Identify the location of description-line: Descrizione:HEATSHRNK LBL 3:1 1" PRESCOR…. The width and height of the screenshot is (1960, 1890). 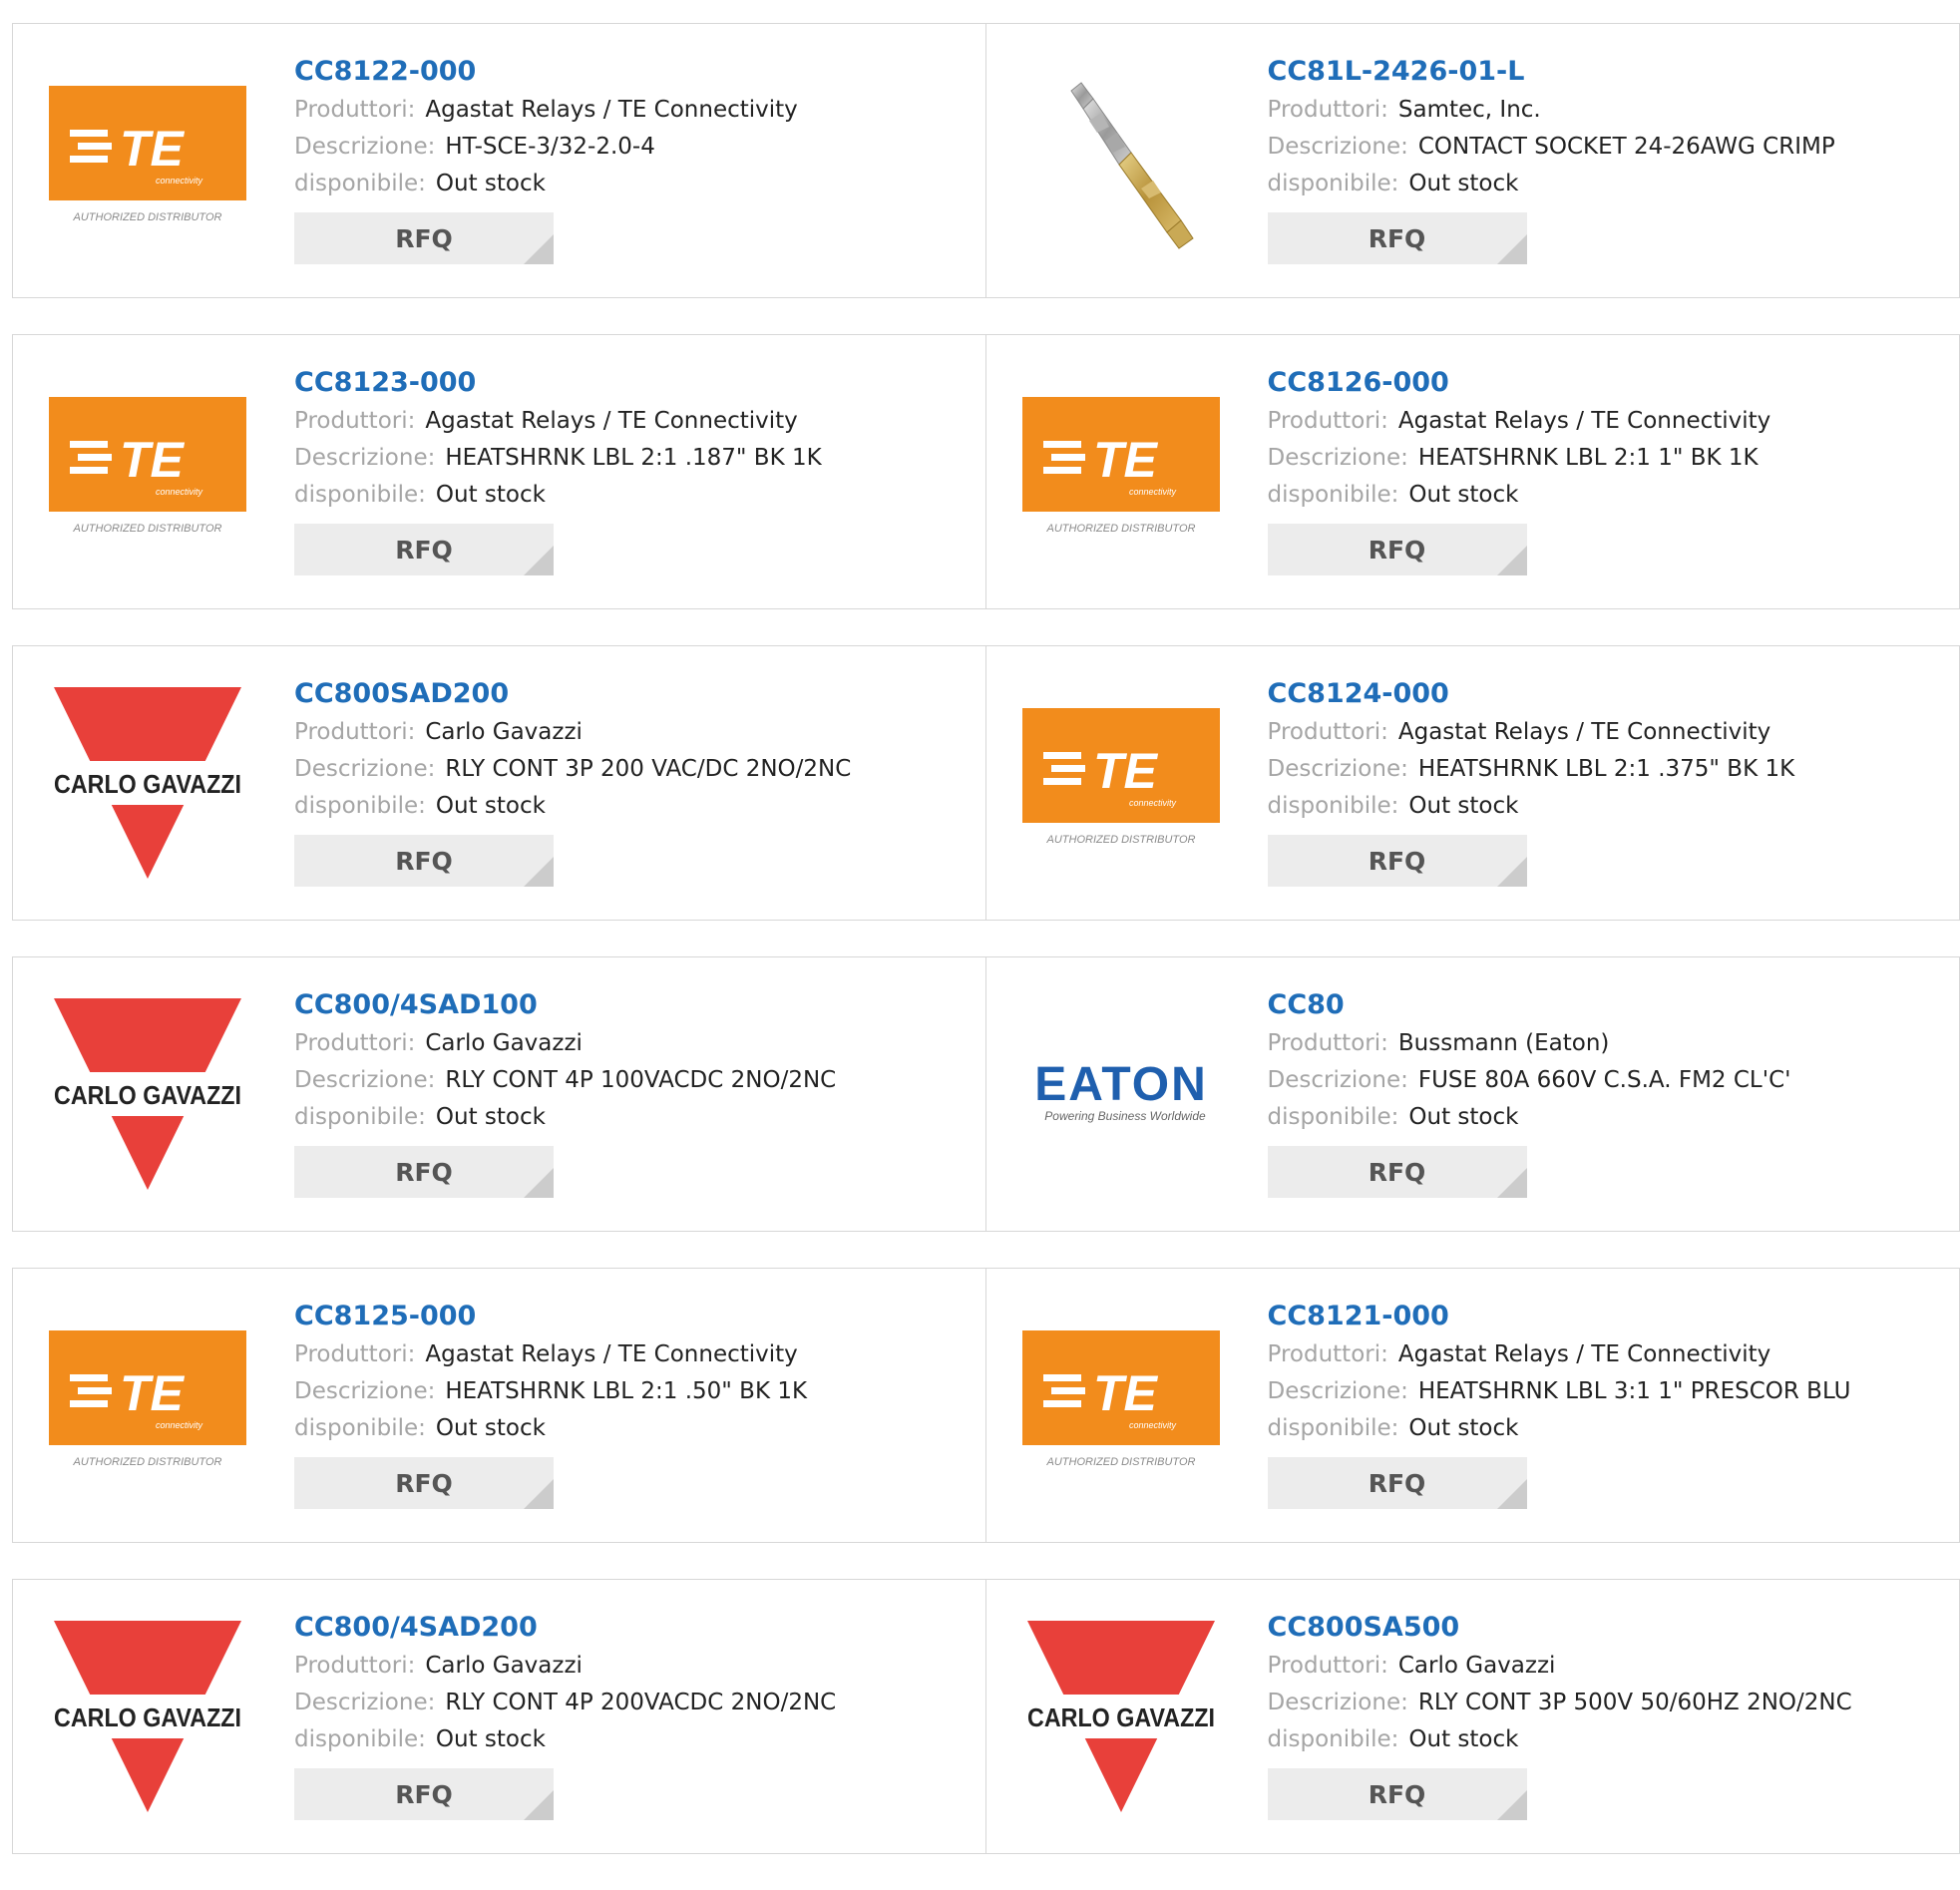
(1609, 1391).